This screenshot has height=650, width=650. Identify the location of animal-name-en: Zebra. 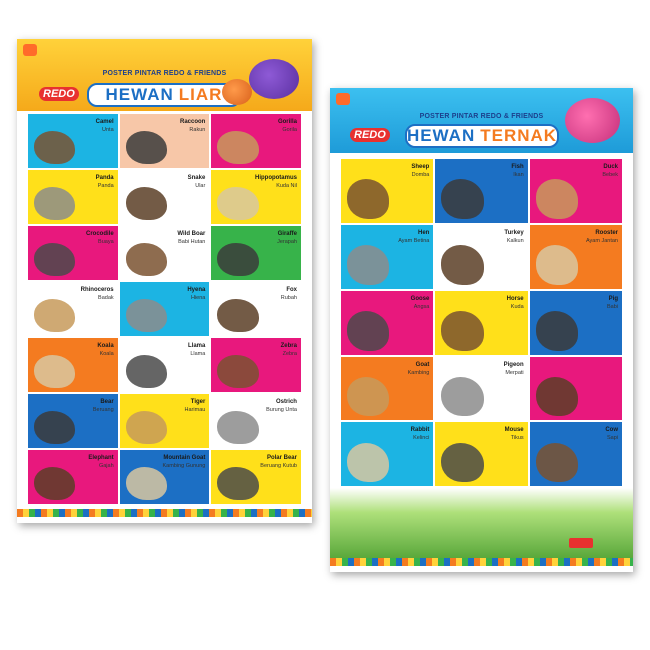
(288, 346).